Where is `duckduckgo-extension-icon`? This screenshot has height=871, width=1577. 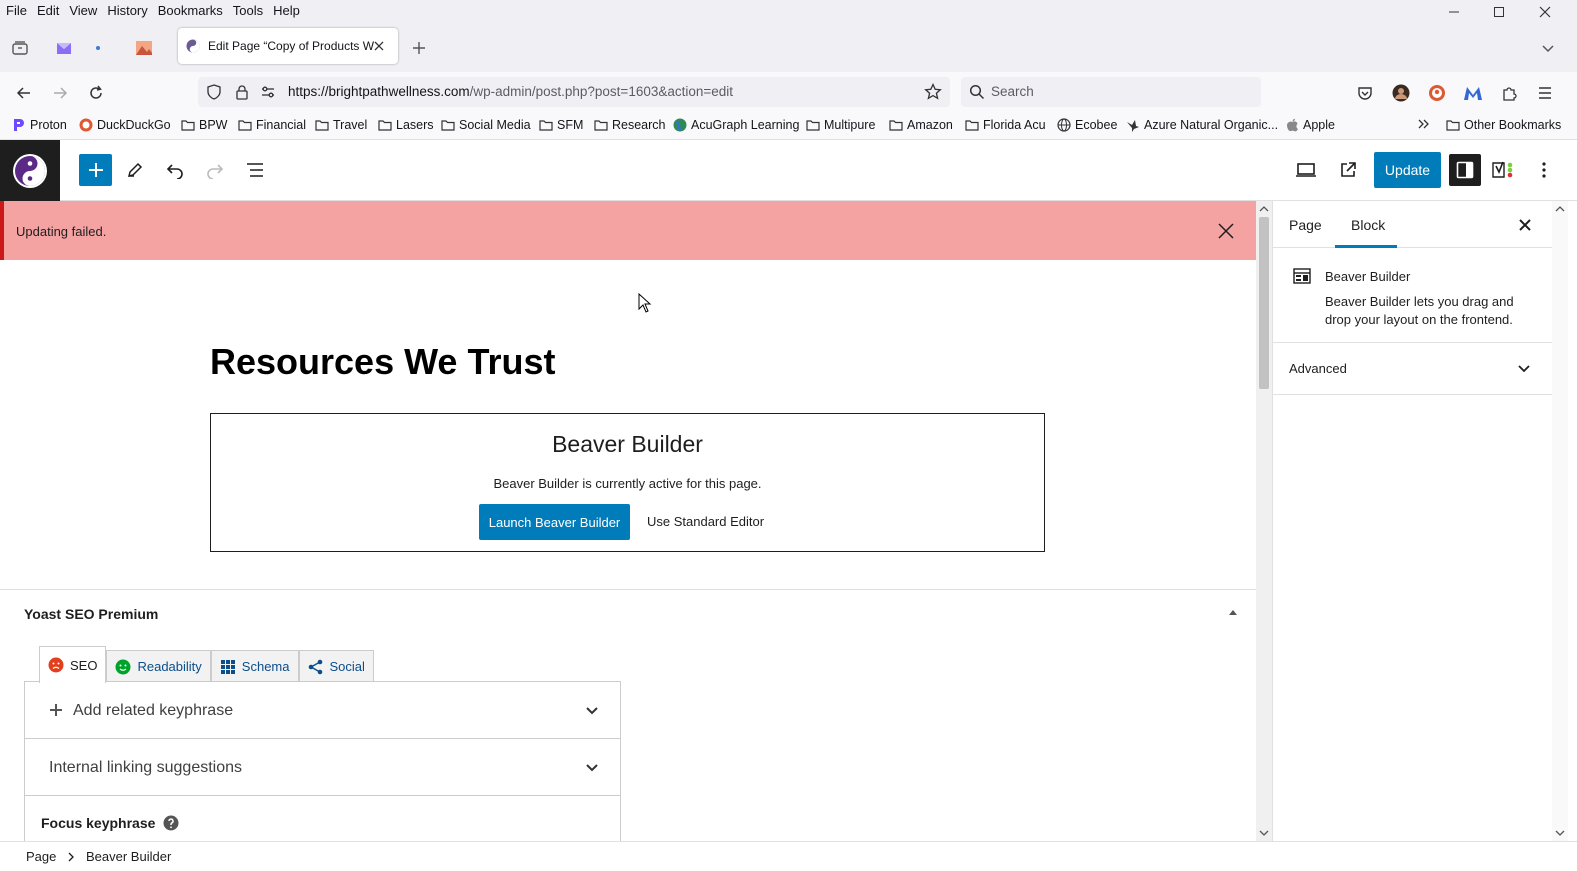 duckduckgo-extension-icon is located at coordinates (1437, 93).